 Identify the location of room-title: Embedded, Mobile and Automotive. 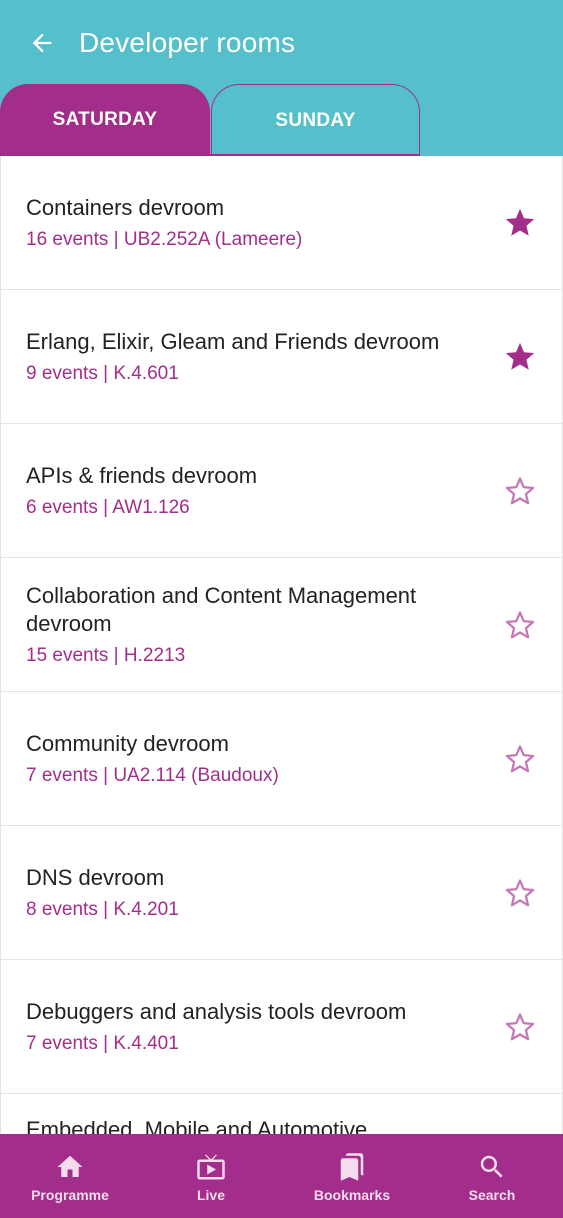
(197, 1125).